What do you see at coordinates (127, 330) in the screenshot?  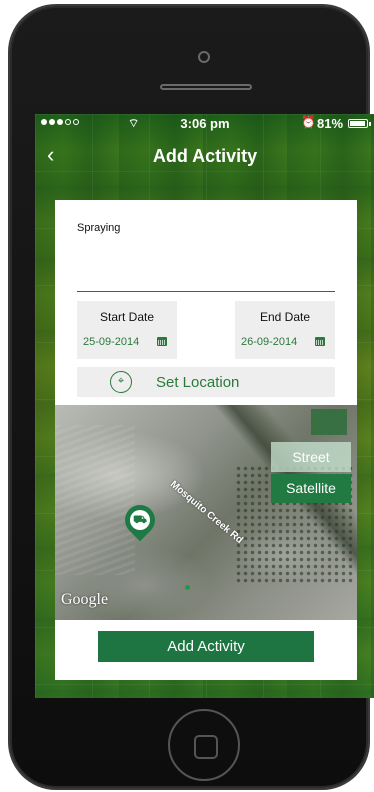 I see `start-date-picker: Start Date 25-09-2014` at bounding box center [127, 330].